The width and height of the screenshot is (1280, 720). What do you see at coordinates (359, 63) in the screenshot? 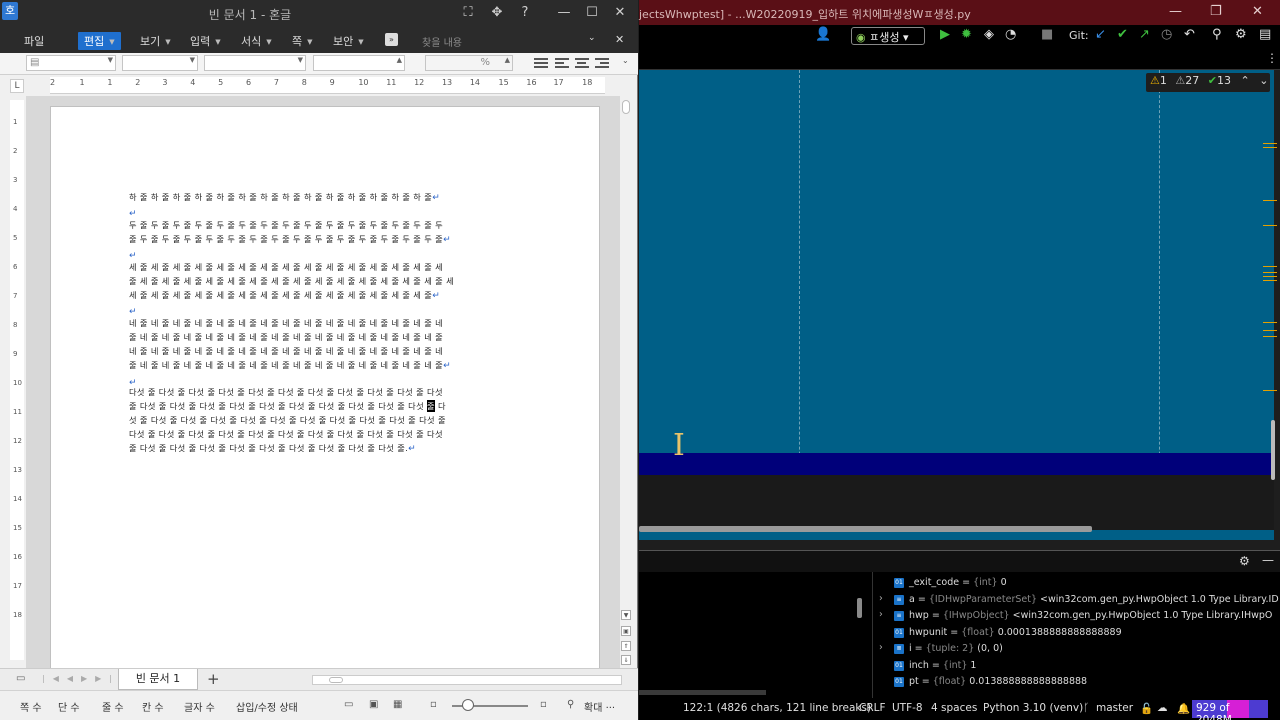
I see `font-size-field: ▲` at bounding box center [359, 63].